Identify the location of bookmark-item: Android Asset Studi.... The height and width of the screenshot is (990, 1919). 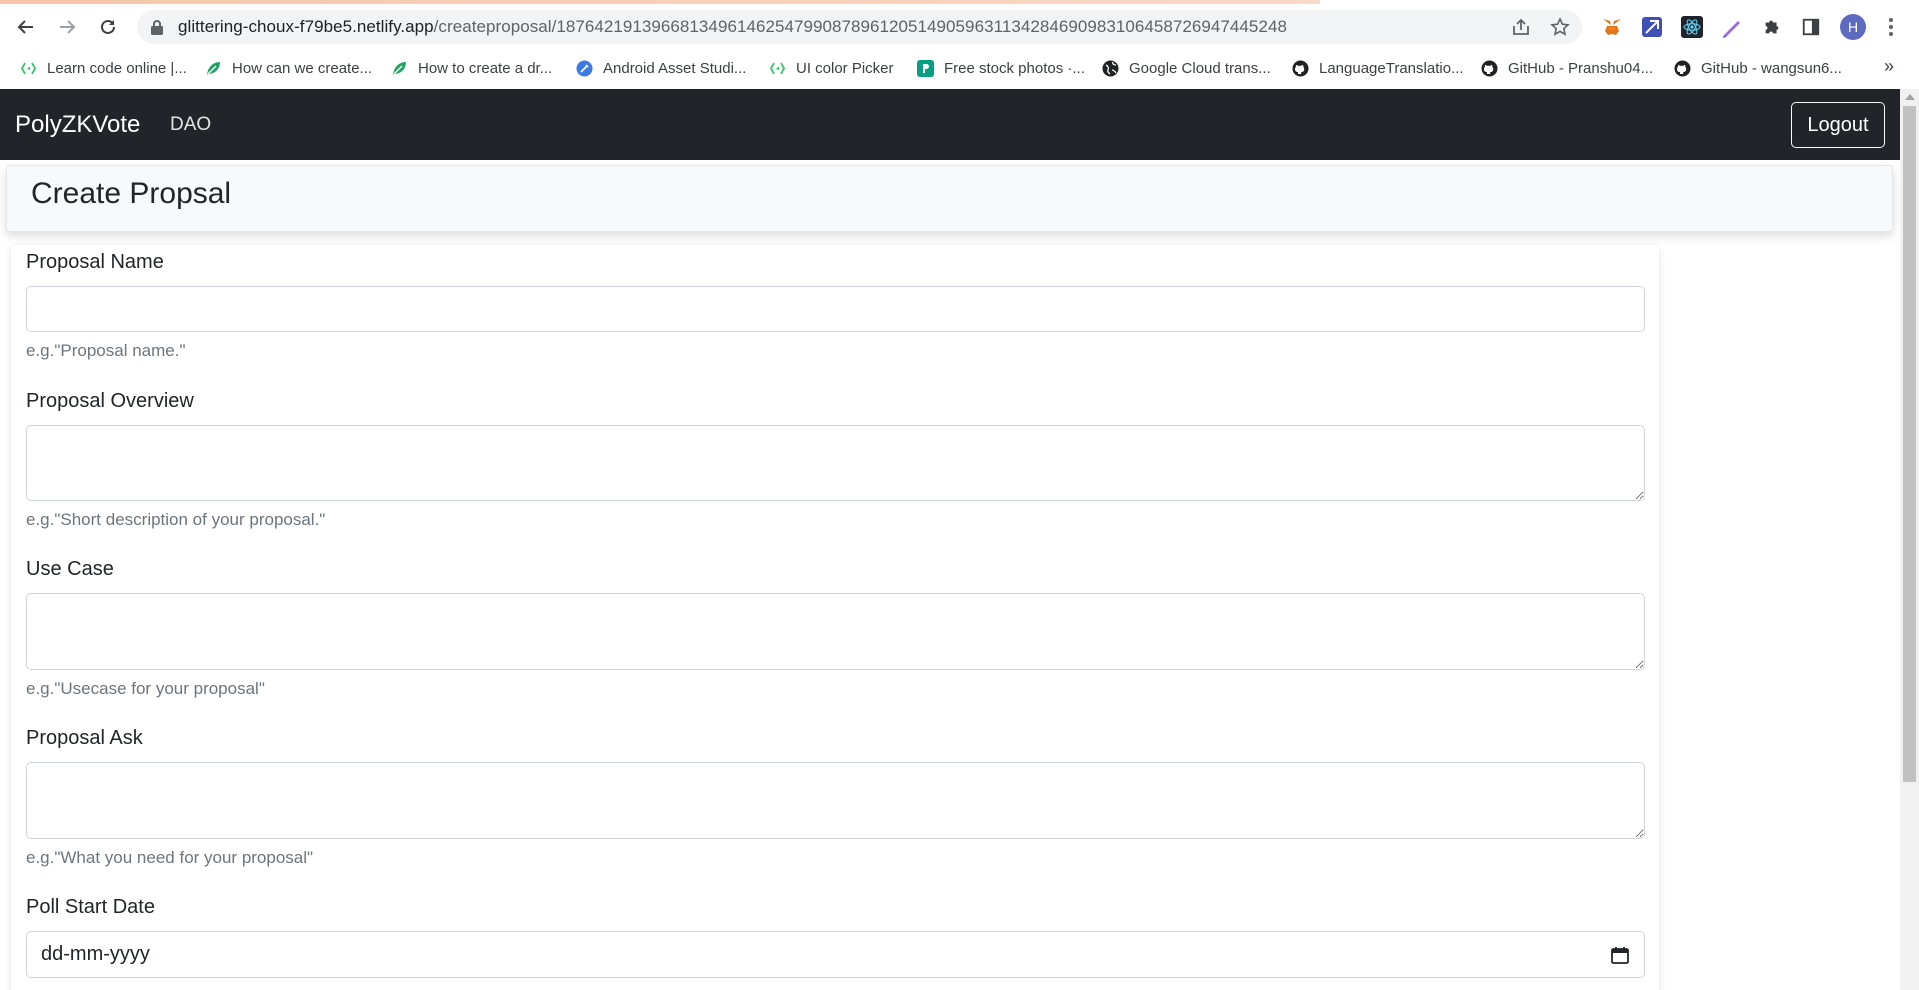
(661, 68).